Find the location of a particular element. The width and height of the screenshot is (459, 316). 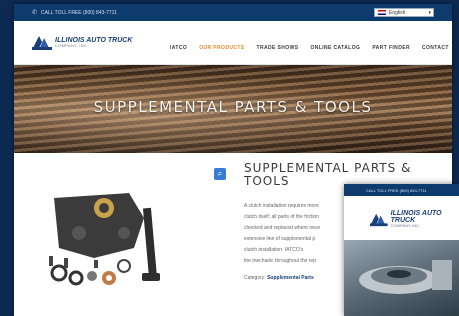

description-line: A clutch installation requires more is located at coordinates (281, 206).